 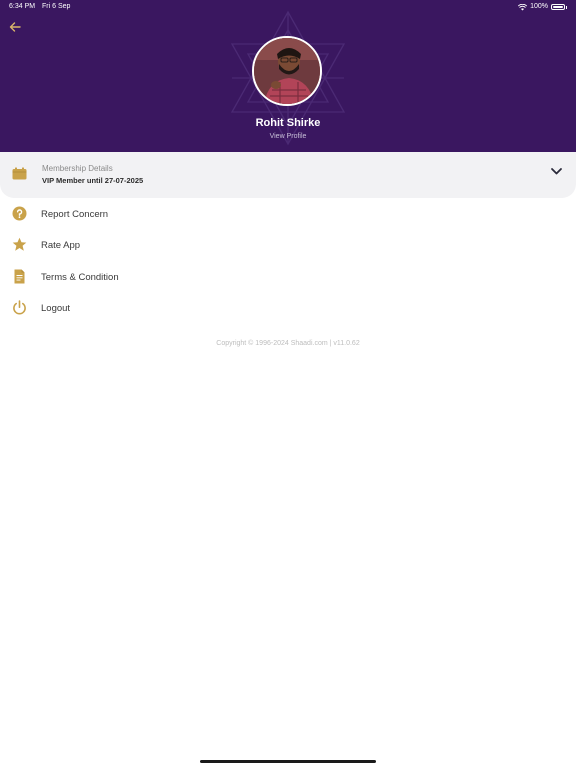 What do you see at coordinates (288, 136) in the screenshot?
I see `view-profile-link: View Profile` at bounding box center [288, 136].